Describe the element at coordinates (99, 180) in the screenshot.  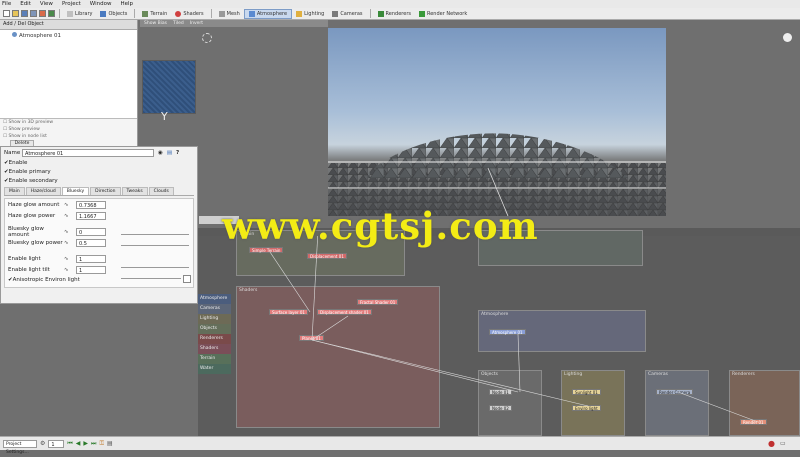
I see `check-enable-secondary: ✔ Enable secondary` at that location.